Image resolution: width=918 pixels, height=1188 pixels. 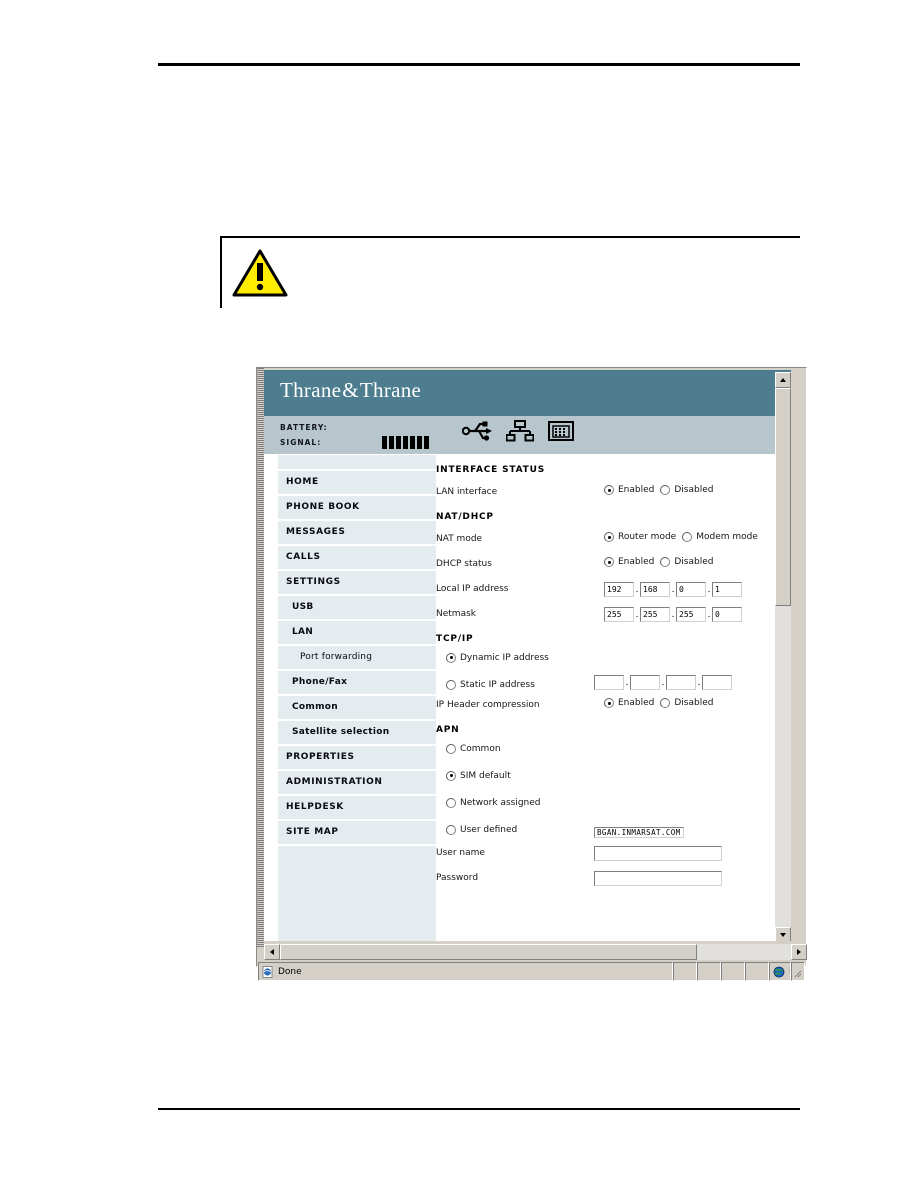 I want to click on page-header-rule, so click(x=479, y=64).